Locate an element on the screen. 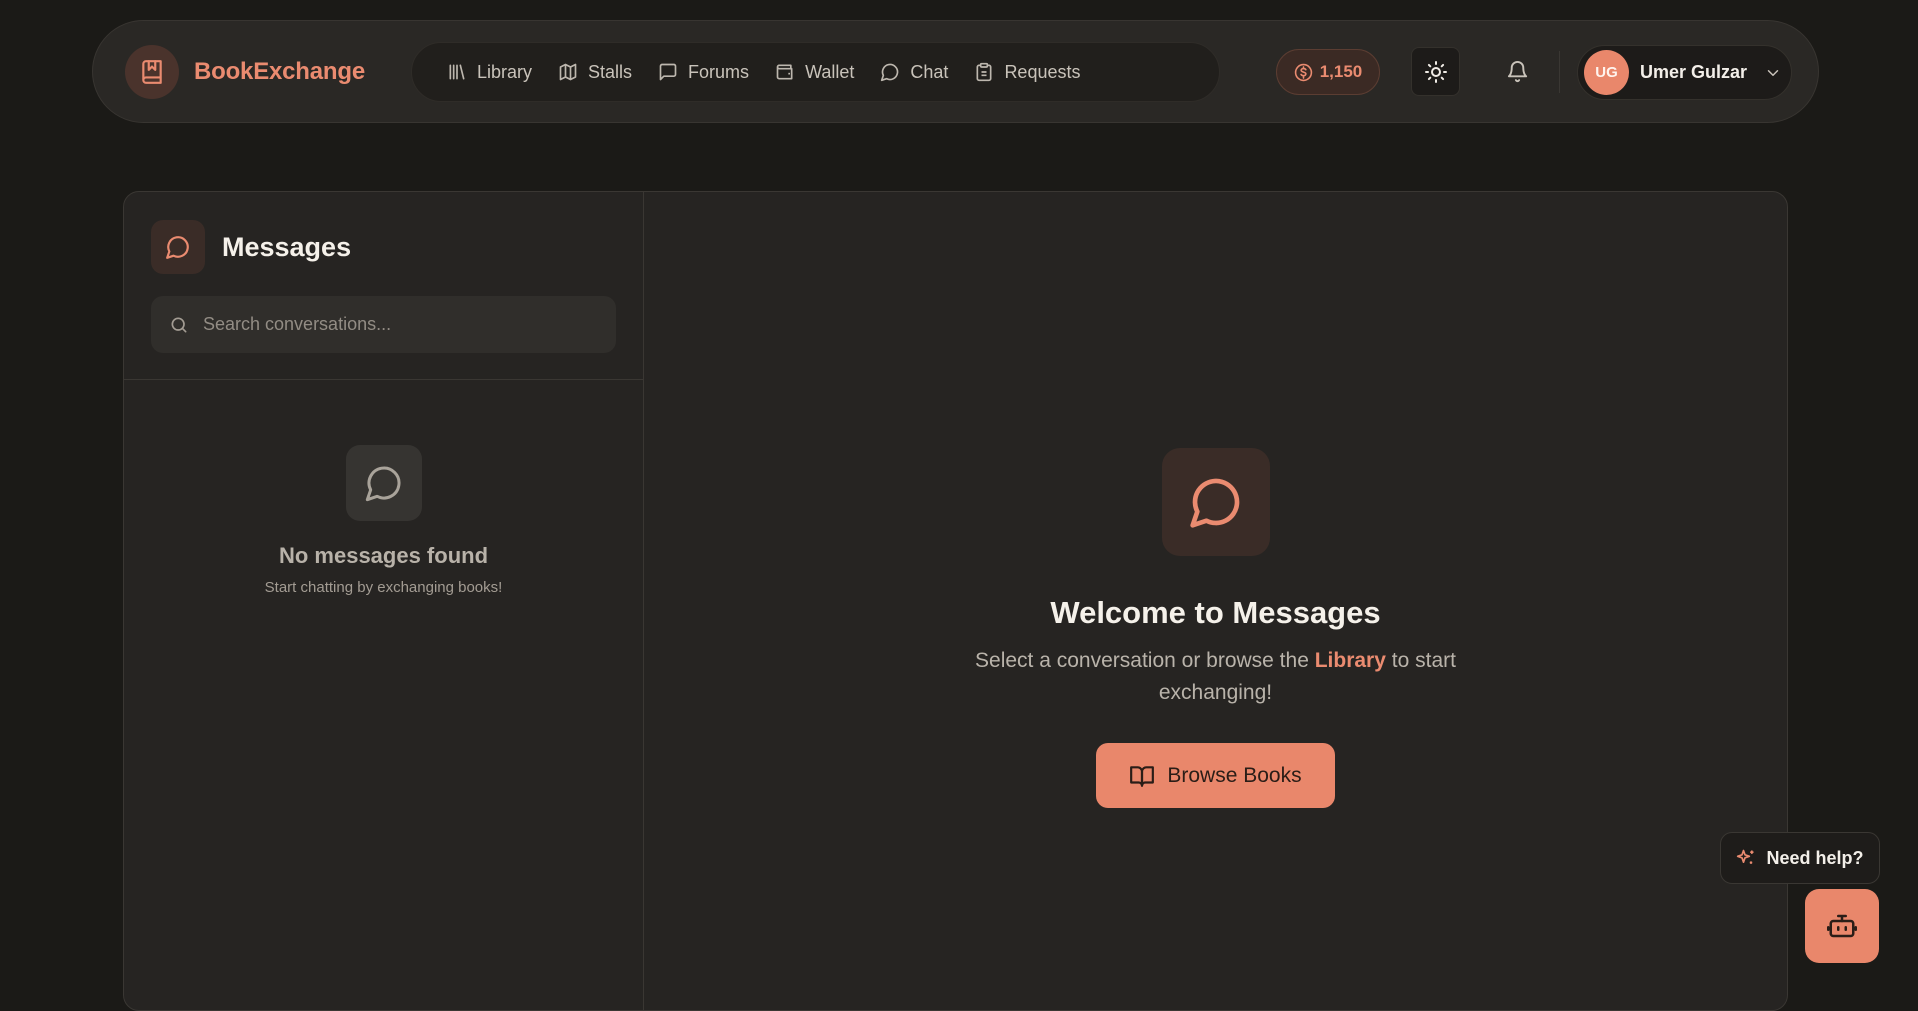 Image resolution: width=1918 pixels, height=1011 pixels. avatar: UG is located at coordinates (1606, 72).